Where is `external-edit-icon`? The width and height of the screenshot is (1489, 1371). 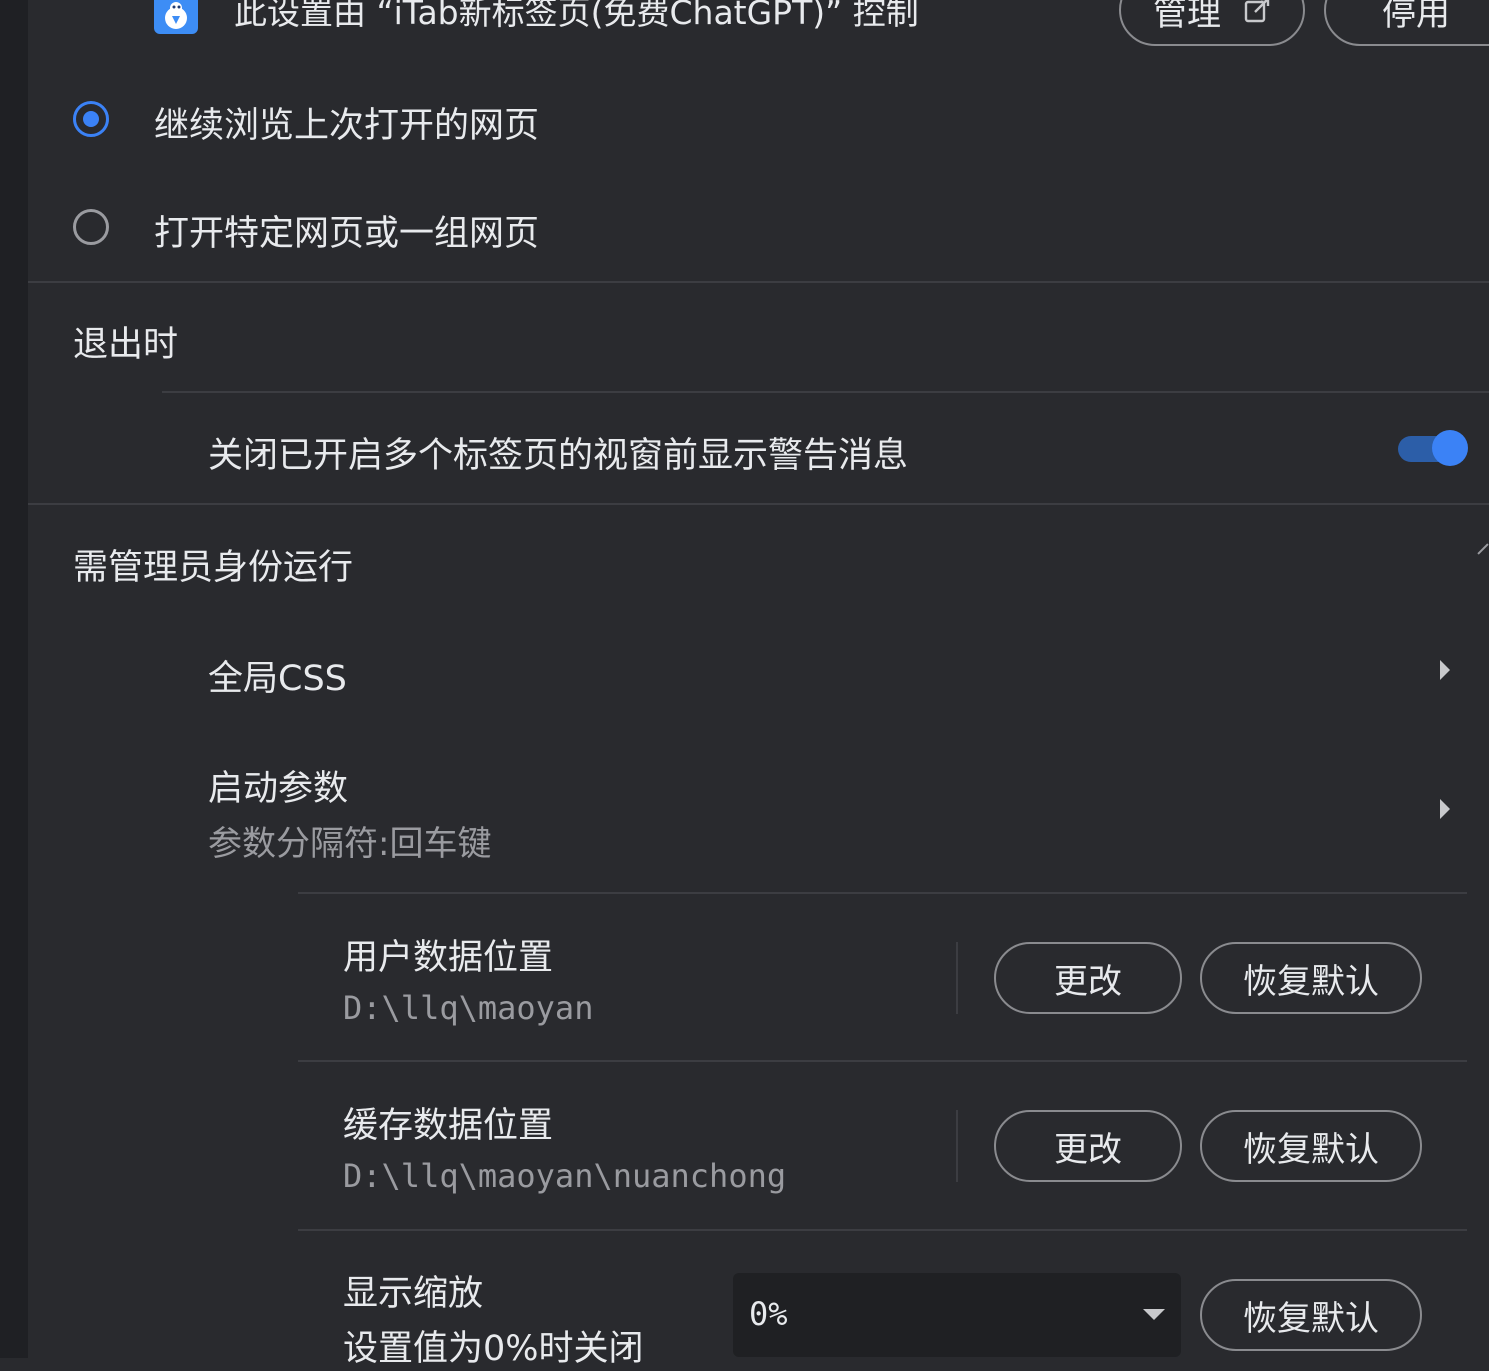
external-edit-icon is located at coordinates (1257, 11).